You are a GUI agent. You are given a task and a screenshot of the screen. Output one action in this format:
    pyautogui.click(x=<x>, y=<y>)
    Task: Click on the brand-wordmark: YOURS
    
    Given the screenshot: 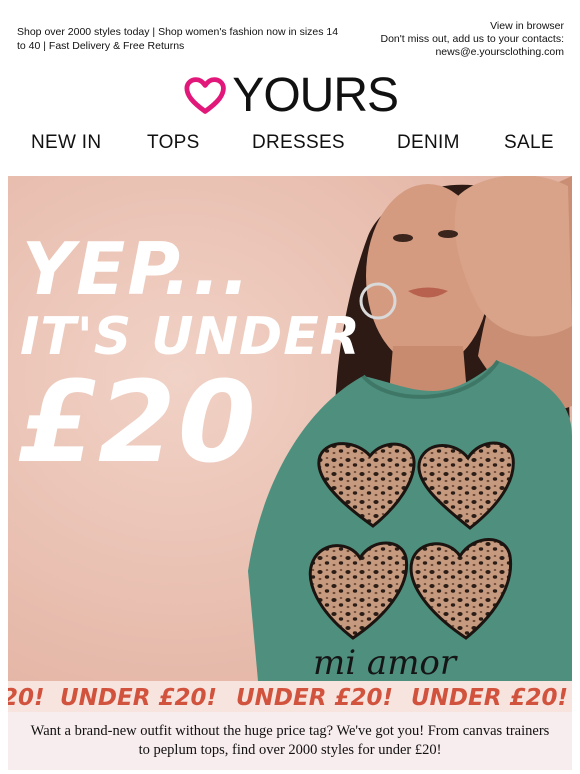 What is the action you would take?
    pyautogui.click(x=315, y=95)
    